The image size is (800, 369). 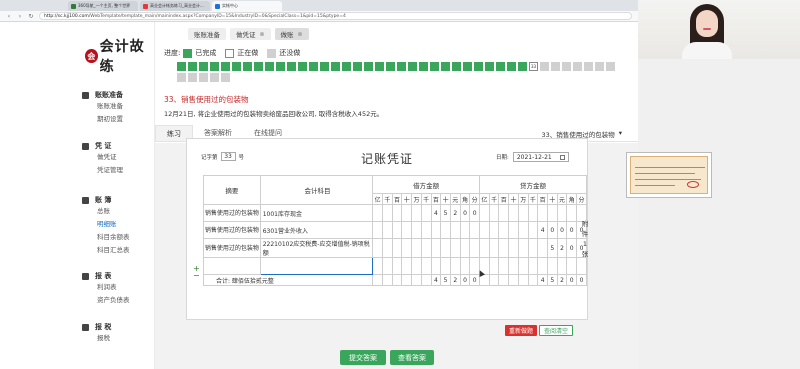 What do you see at coordinates (316, 230) in the screenshot?
I see `account-cell: 6301营业外收入` at bounding box center [316, 230].